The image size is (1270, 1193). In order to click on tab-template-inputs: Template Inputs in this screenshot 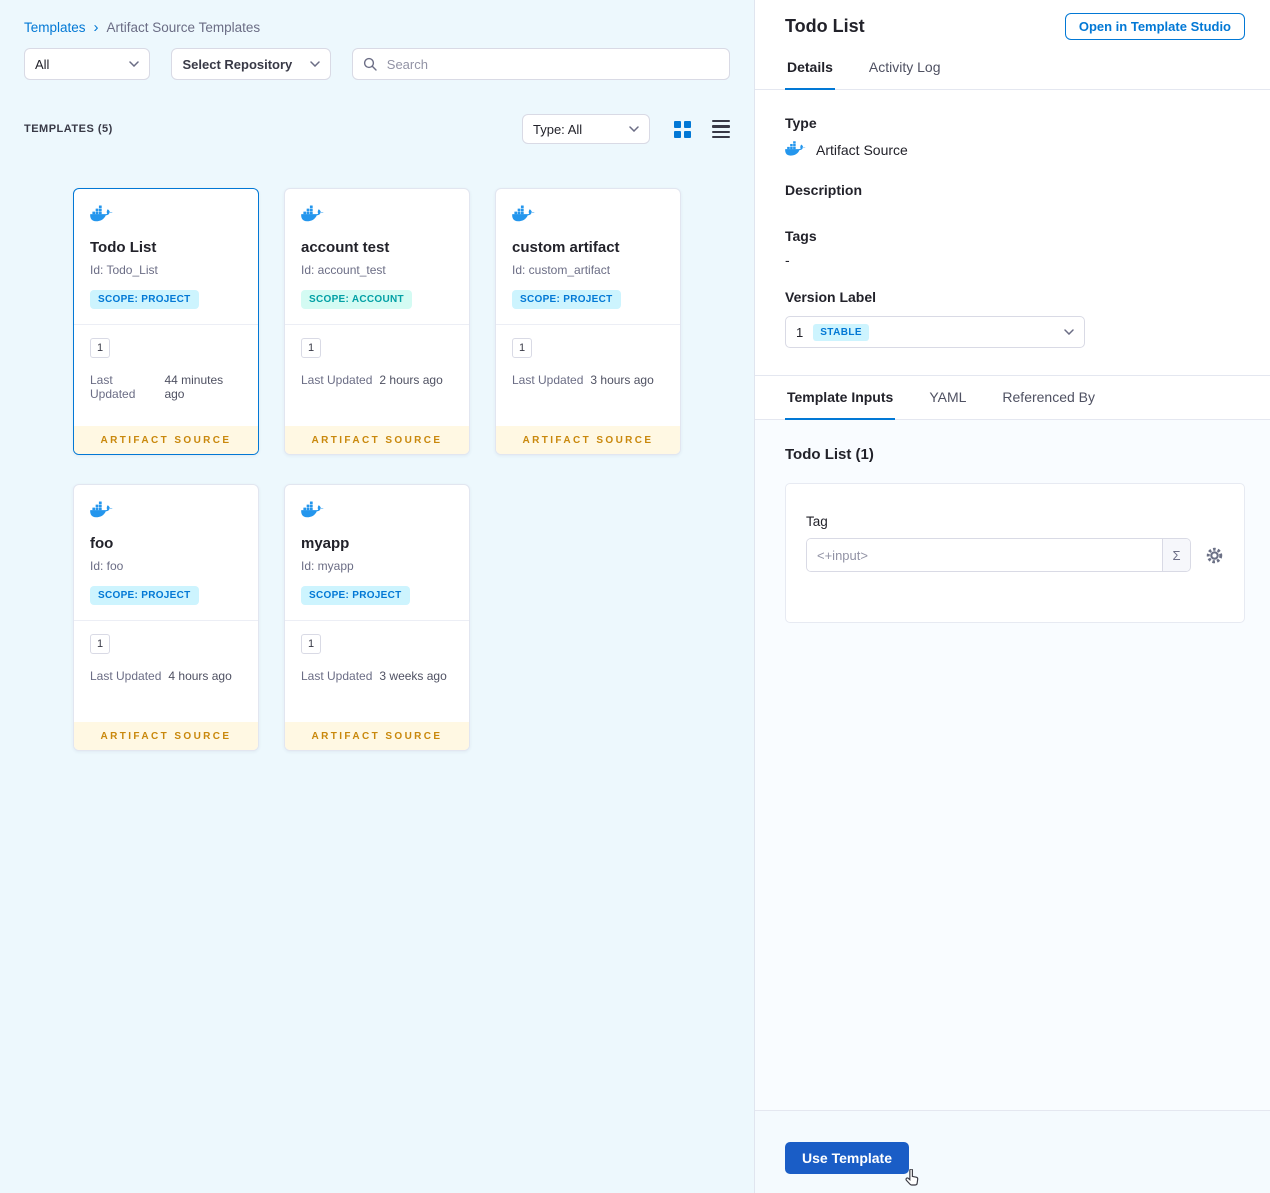, I will do `click(840, 398)`.